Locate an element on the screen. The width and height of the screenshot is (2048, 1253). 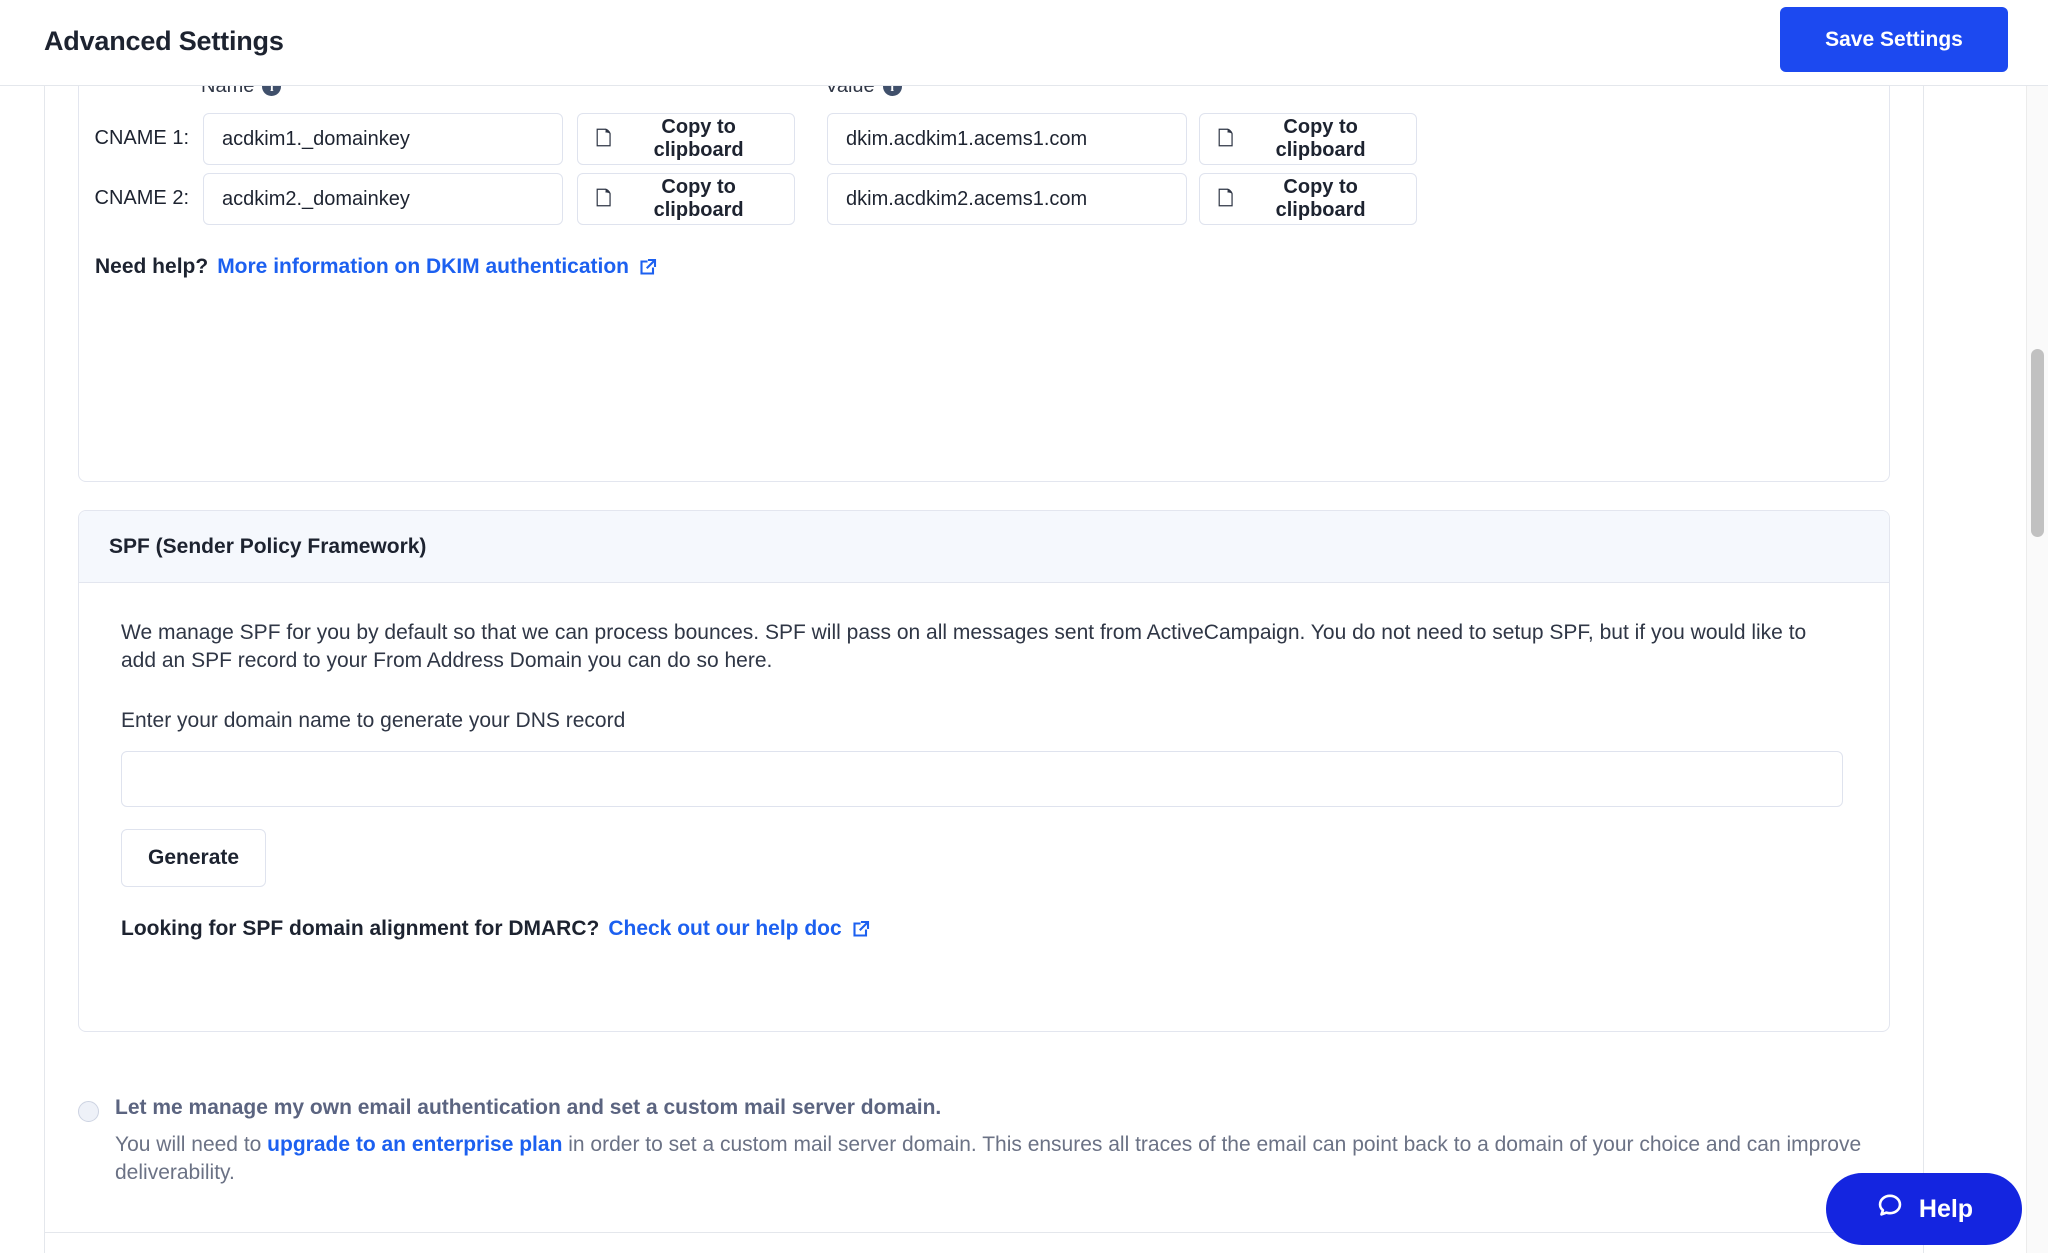
page-title: Advanced Settings is located at coordinates (164, 41).